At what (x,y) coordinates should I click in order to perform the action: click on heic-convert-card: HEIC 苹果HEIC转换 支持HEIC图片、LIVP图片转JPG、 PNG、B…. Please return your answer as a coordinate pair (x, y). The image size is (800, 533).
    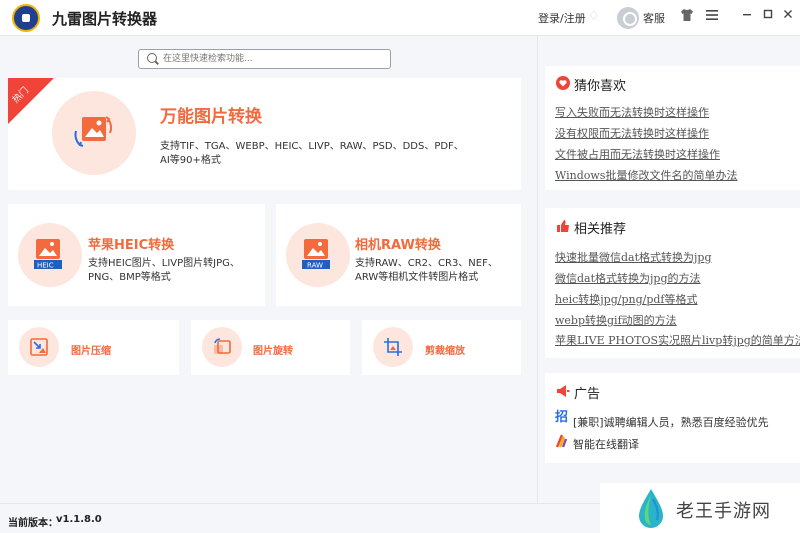
    Looking at the image, I should click on (136, 255).